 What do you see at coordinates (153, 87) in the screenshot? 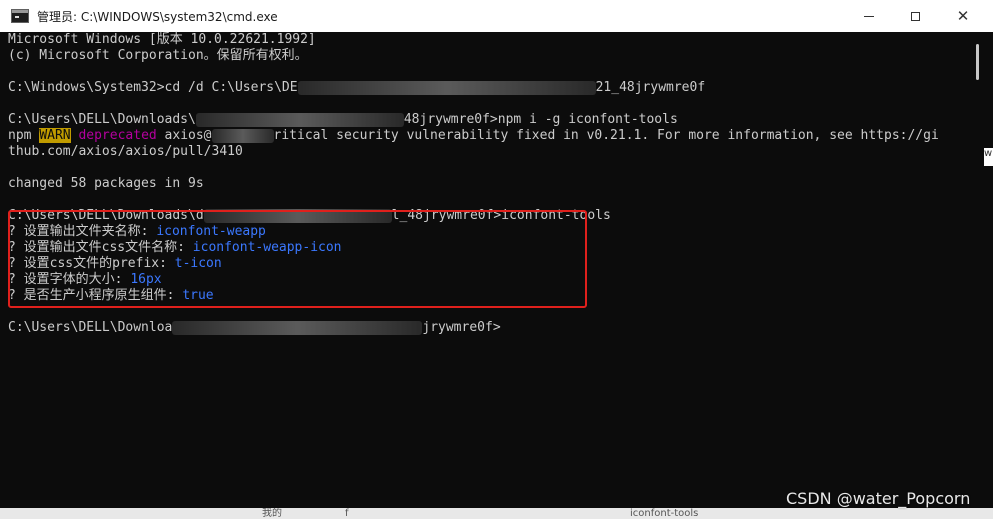
I see `terminal-text: C:\Windows\System32>cd /d C:\Users\DE` at bounding box center [153, 87].